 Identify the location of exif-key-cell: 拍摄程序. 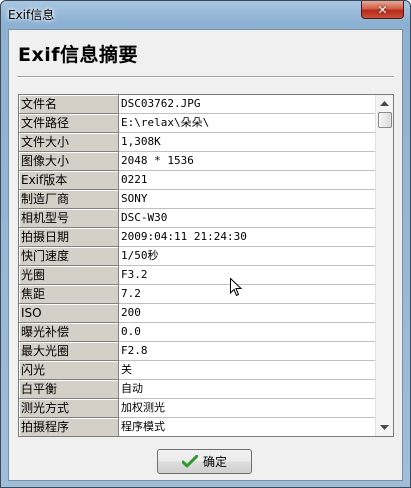
(69, 427).